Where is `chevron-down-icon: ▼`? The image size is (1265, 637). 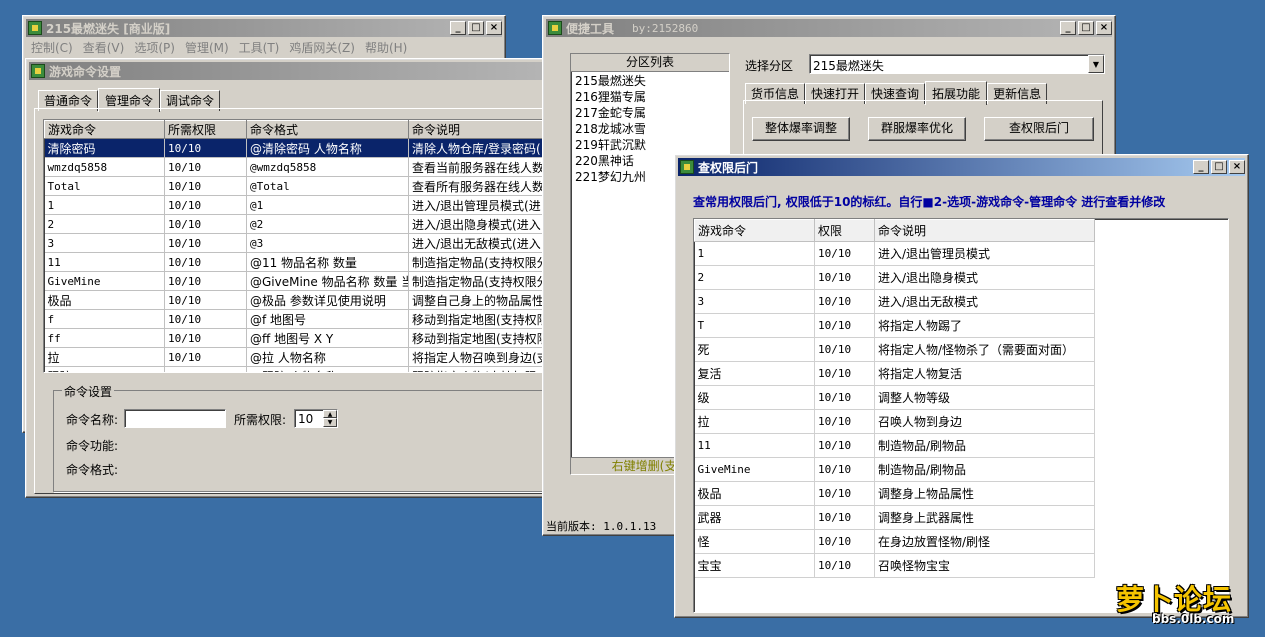 chevron-down-icon: ▼ is located at coordinates (1096, 64).